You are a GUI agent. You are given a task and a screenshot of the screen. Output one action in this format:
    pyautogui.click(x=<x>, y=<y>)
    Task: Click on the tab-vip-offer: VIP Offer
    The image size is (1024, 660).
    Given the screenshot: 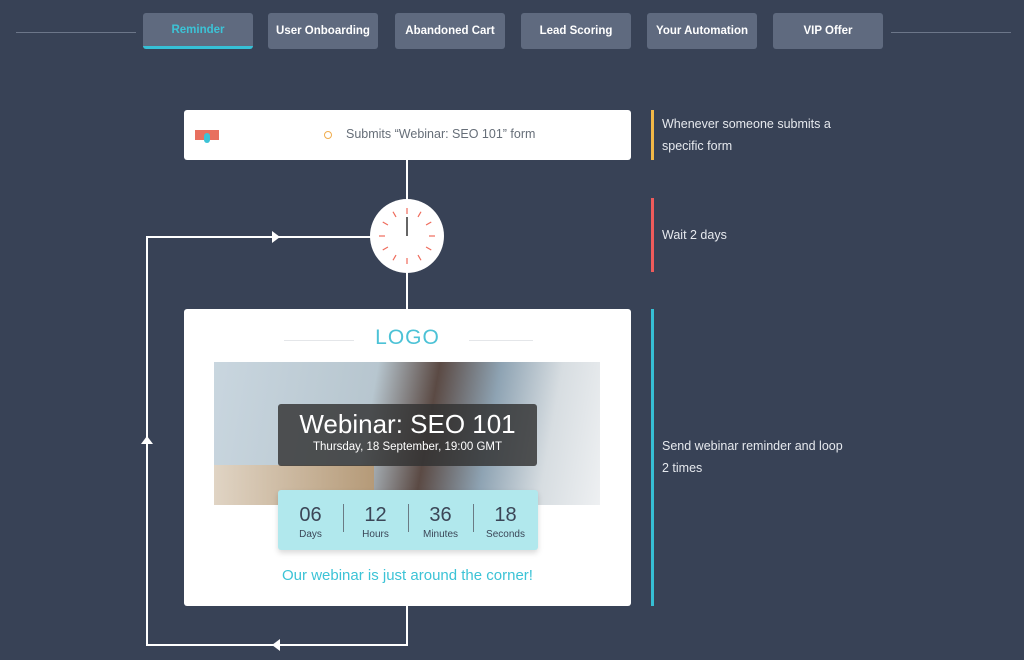 What is the action you would take?
    pyautogui.click(x=828, y=31)
    